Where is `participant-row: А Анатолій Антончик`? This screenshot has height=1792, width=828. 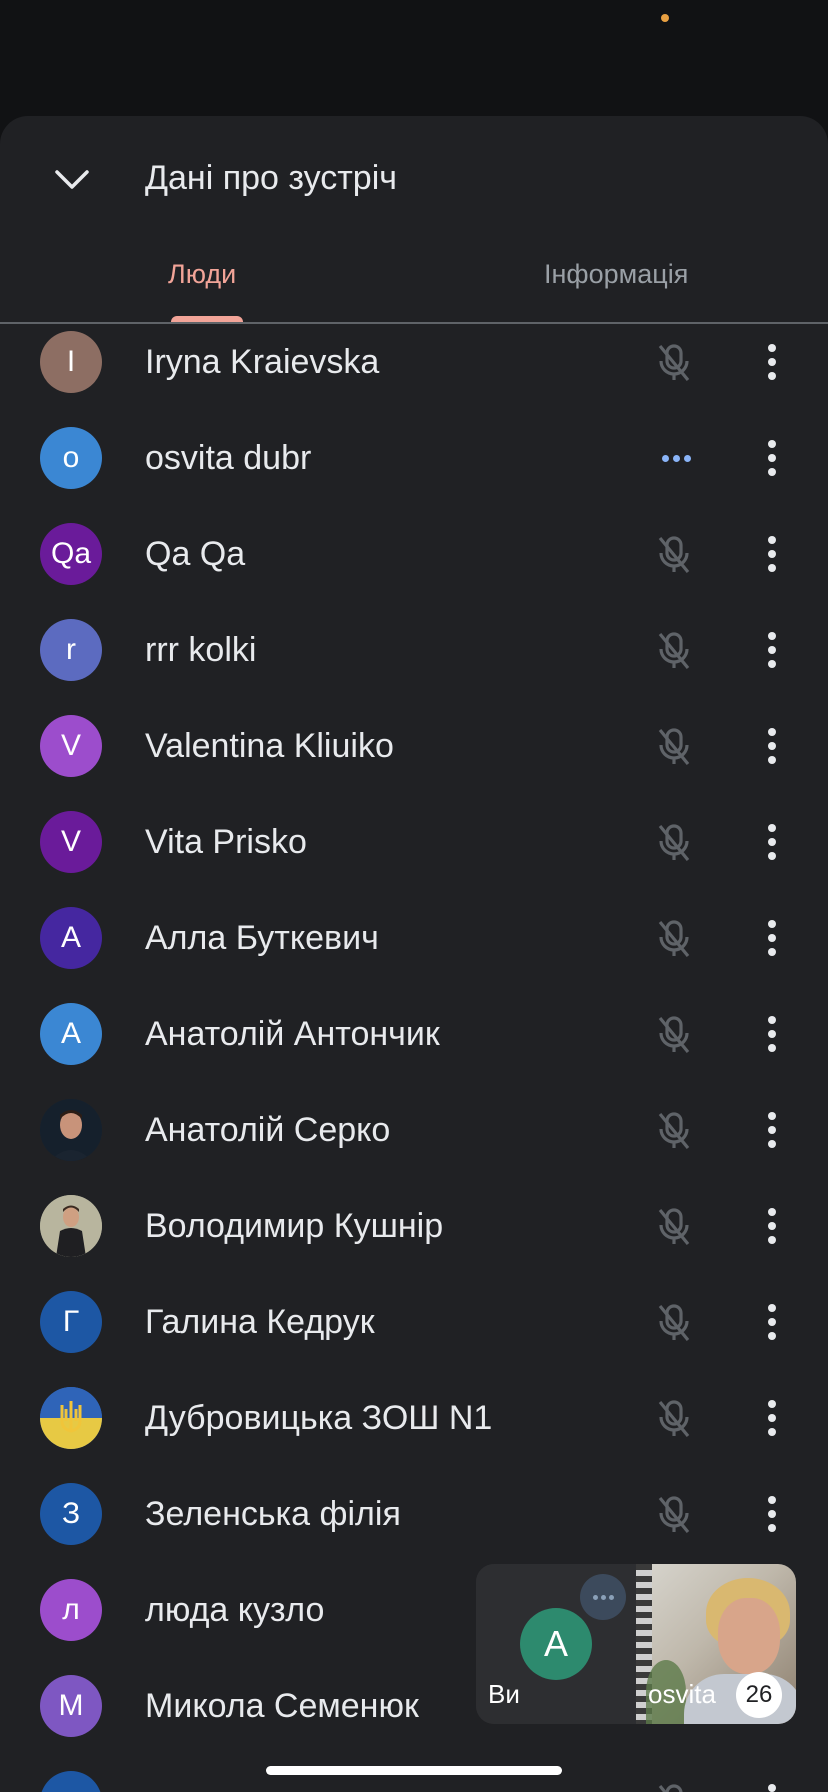
participant-row: А Анатолій Антончик is located at coordinates (414, 1034).